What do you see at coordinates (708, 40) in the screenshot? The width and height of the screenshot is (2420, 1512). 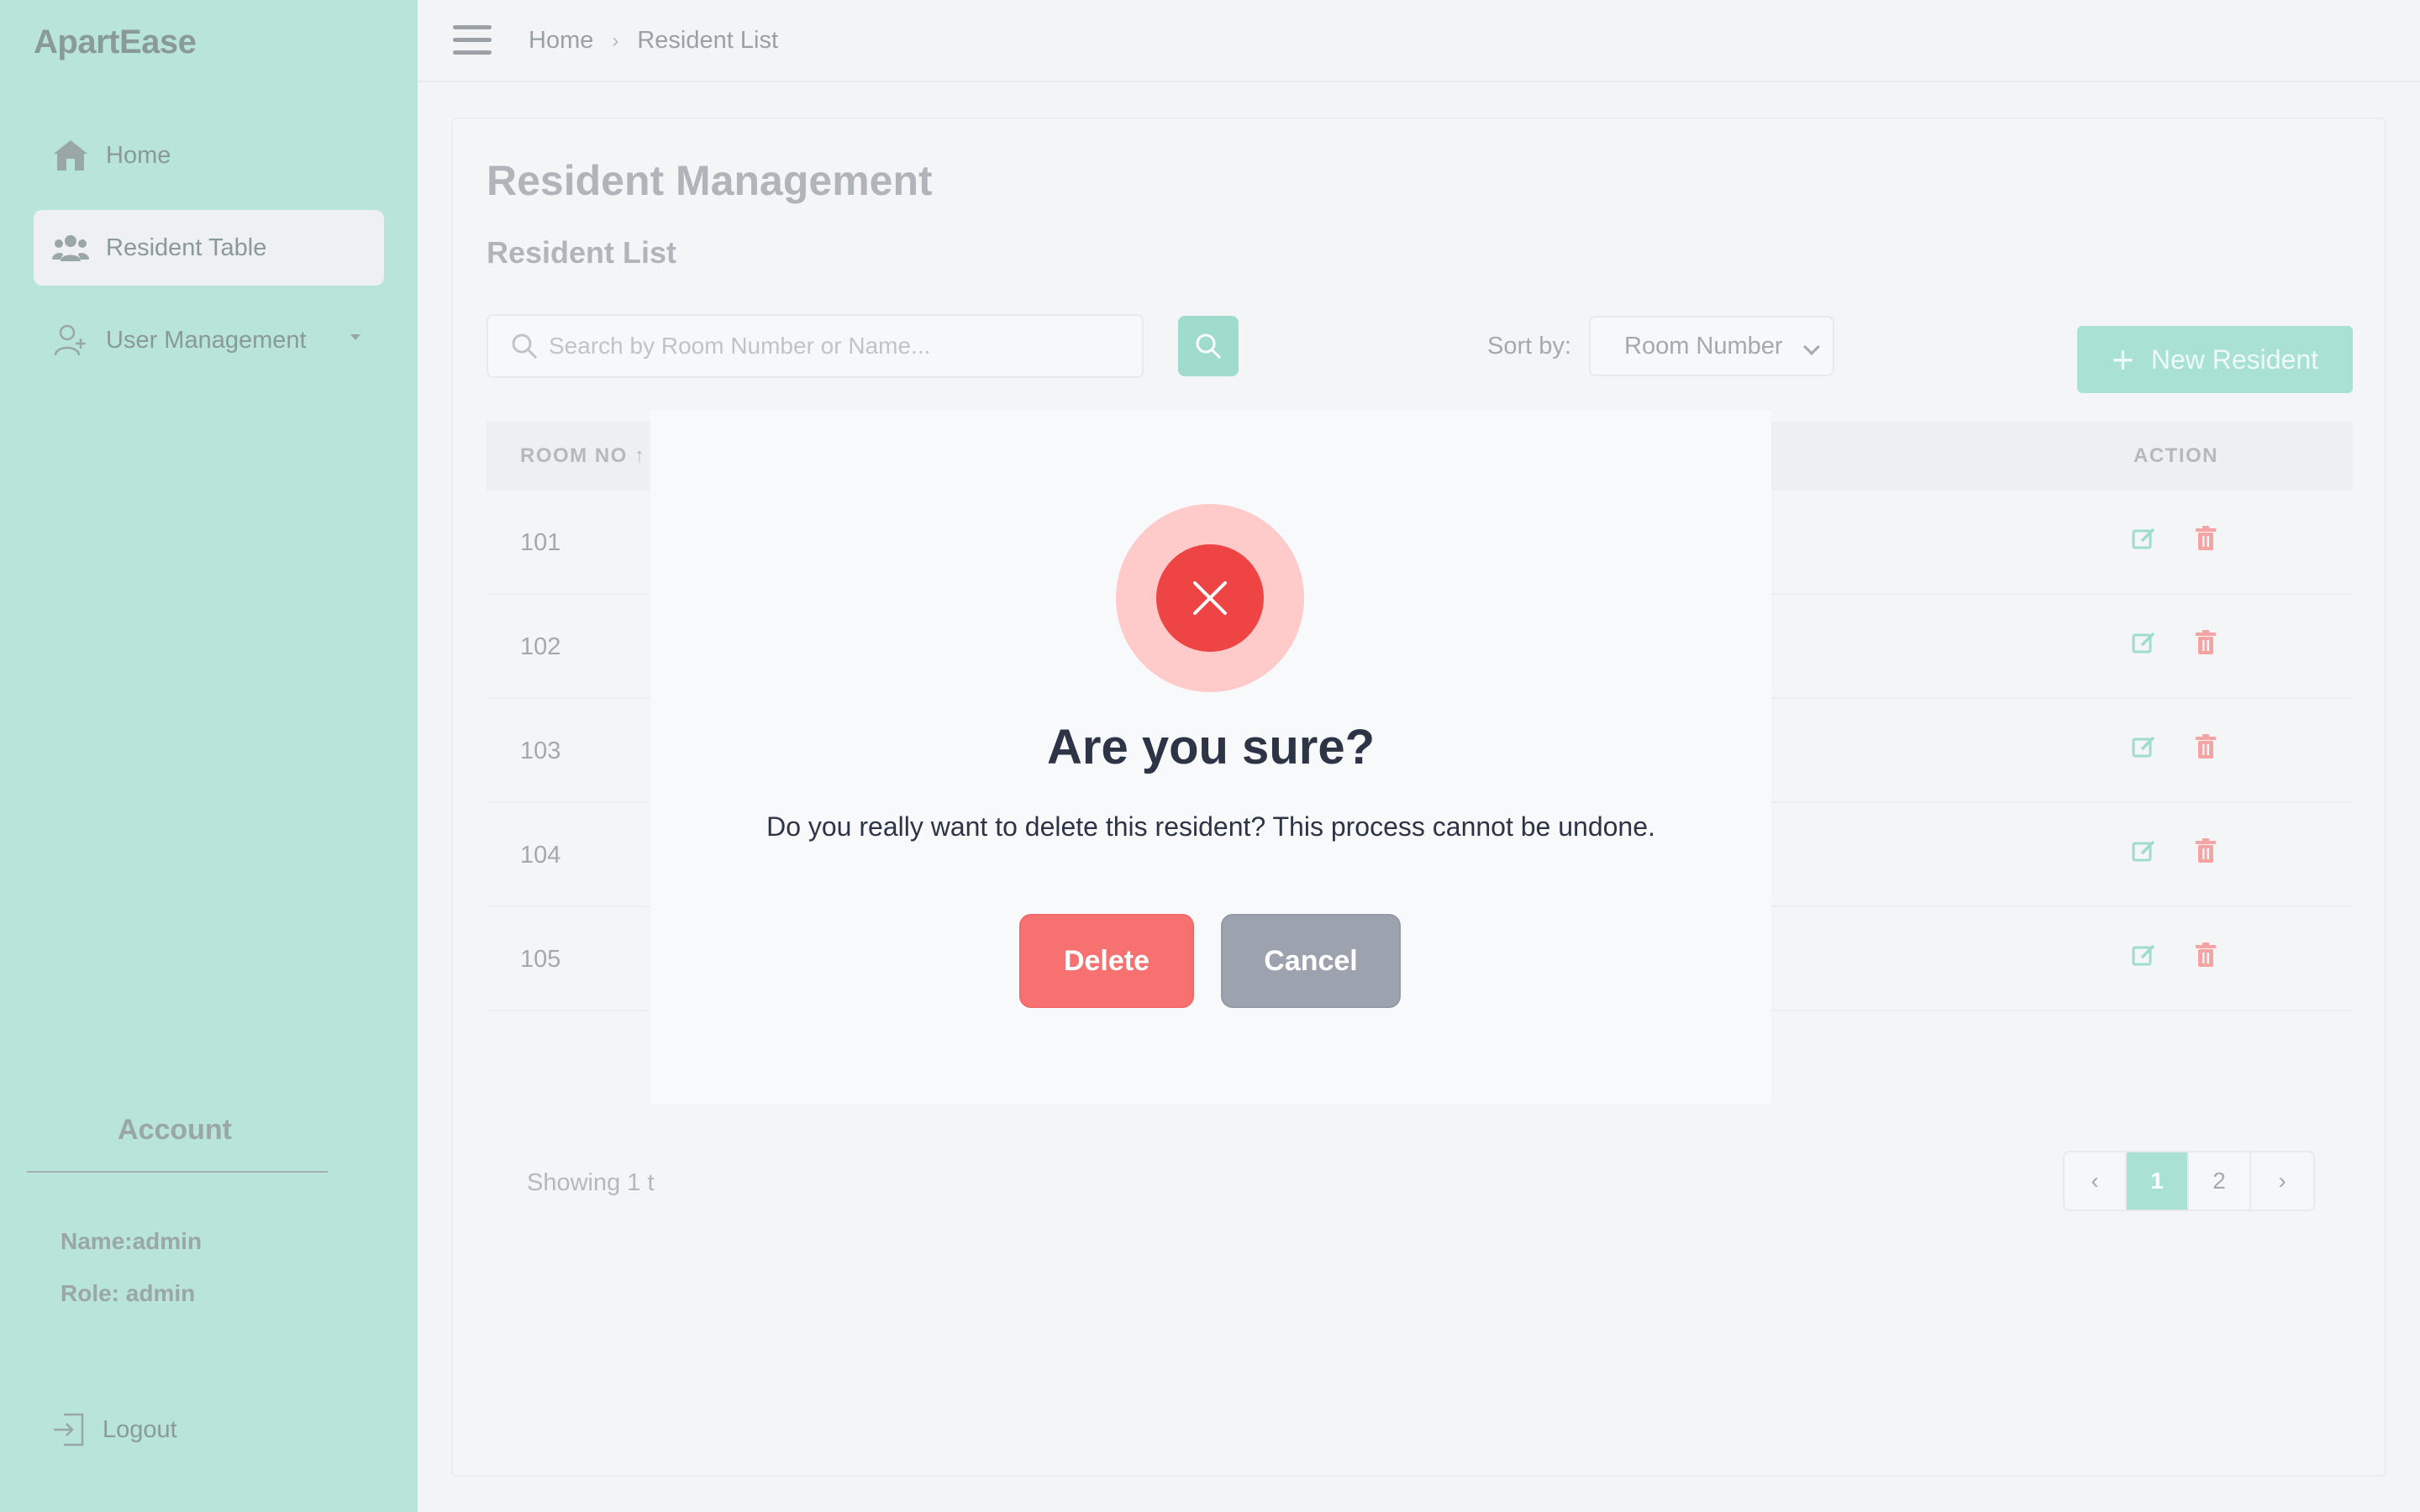 I see `breadcrumb-current: Resident List` at bounding box center [708, 40].